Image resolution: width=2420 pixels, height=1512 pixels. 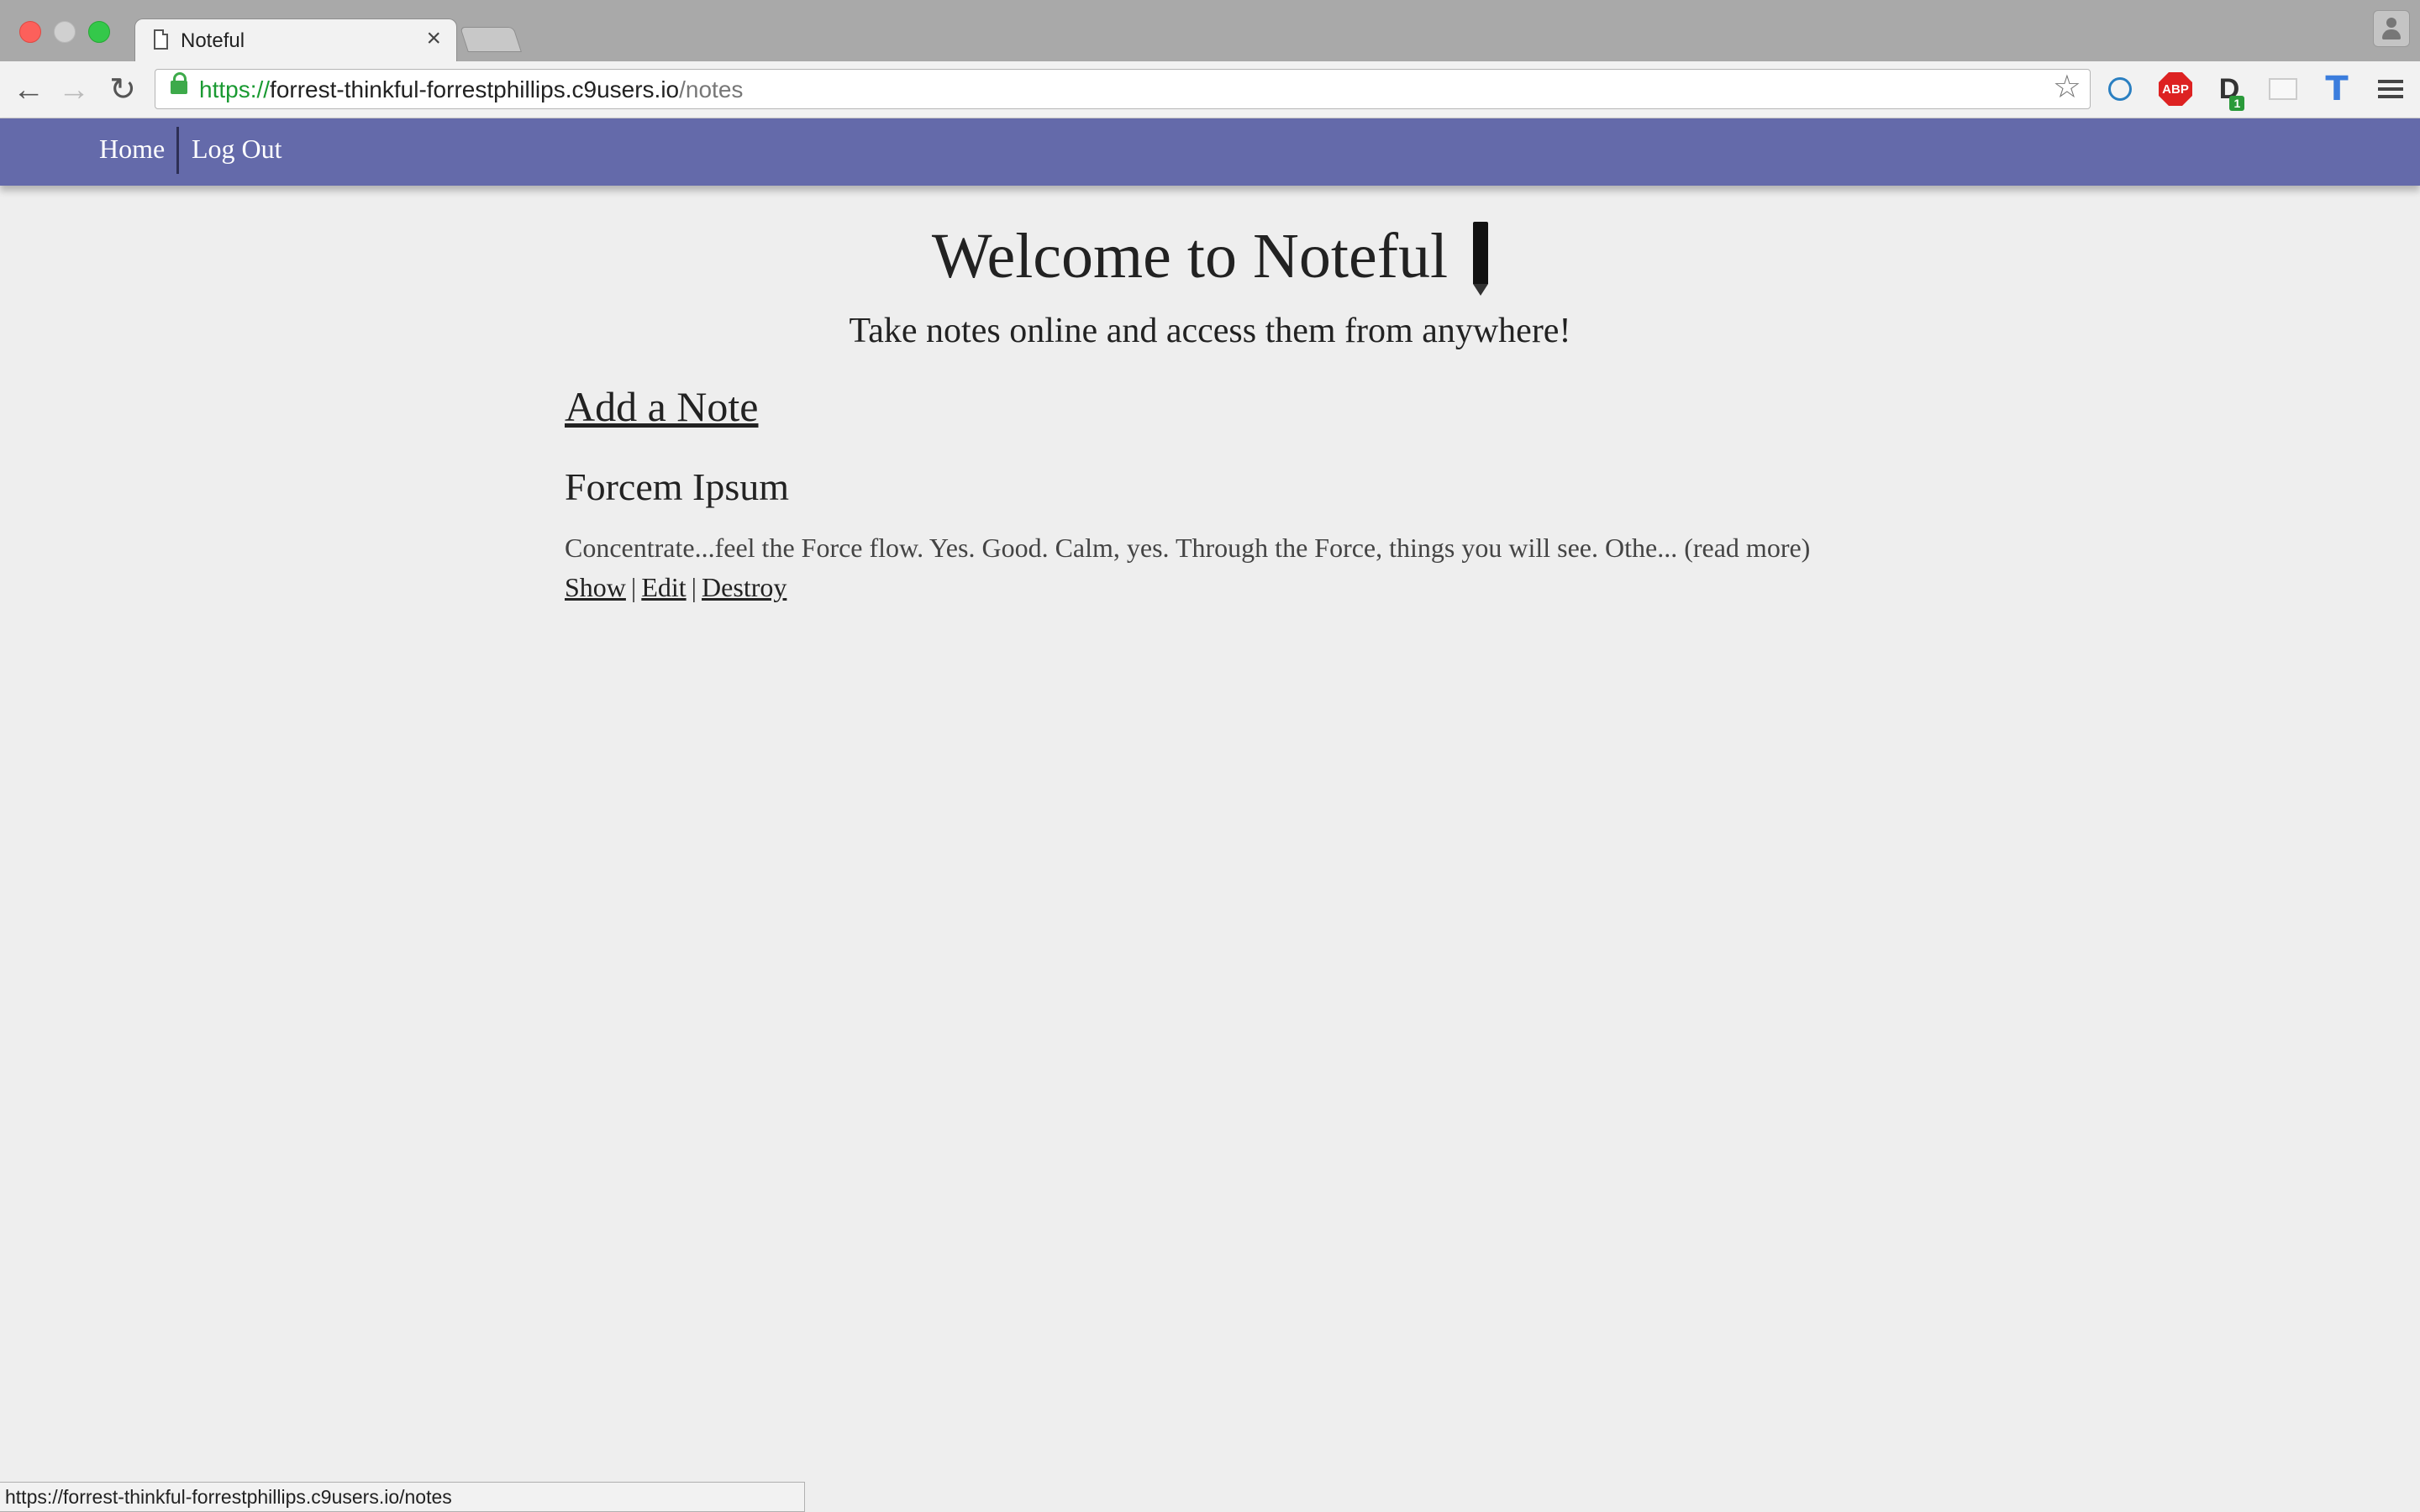 What do you see at coordinates (1481, 259) in the screenshot?
I see `pencil-icon` at bounding box center [1481, 259].